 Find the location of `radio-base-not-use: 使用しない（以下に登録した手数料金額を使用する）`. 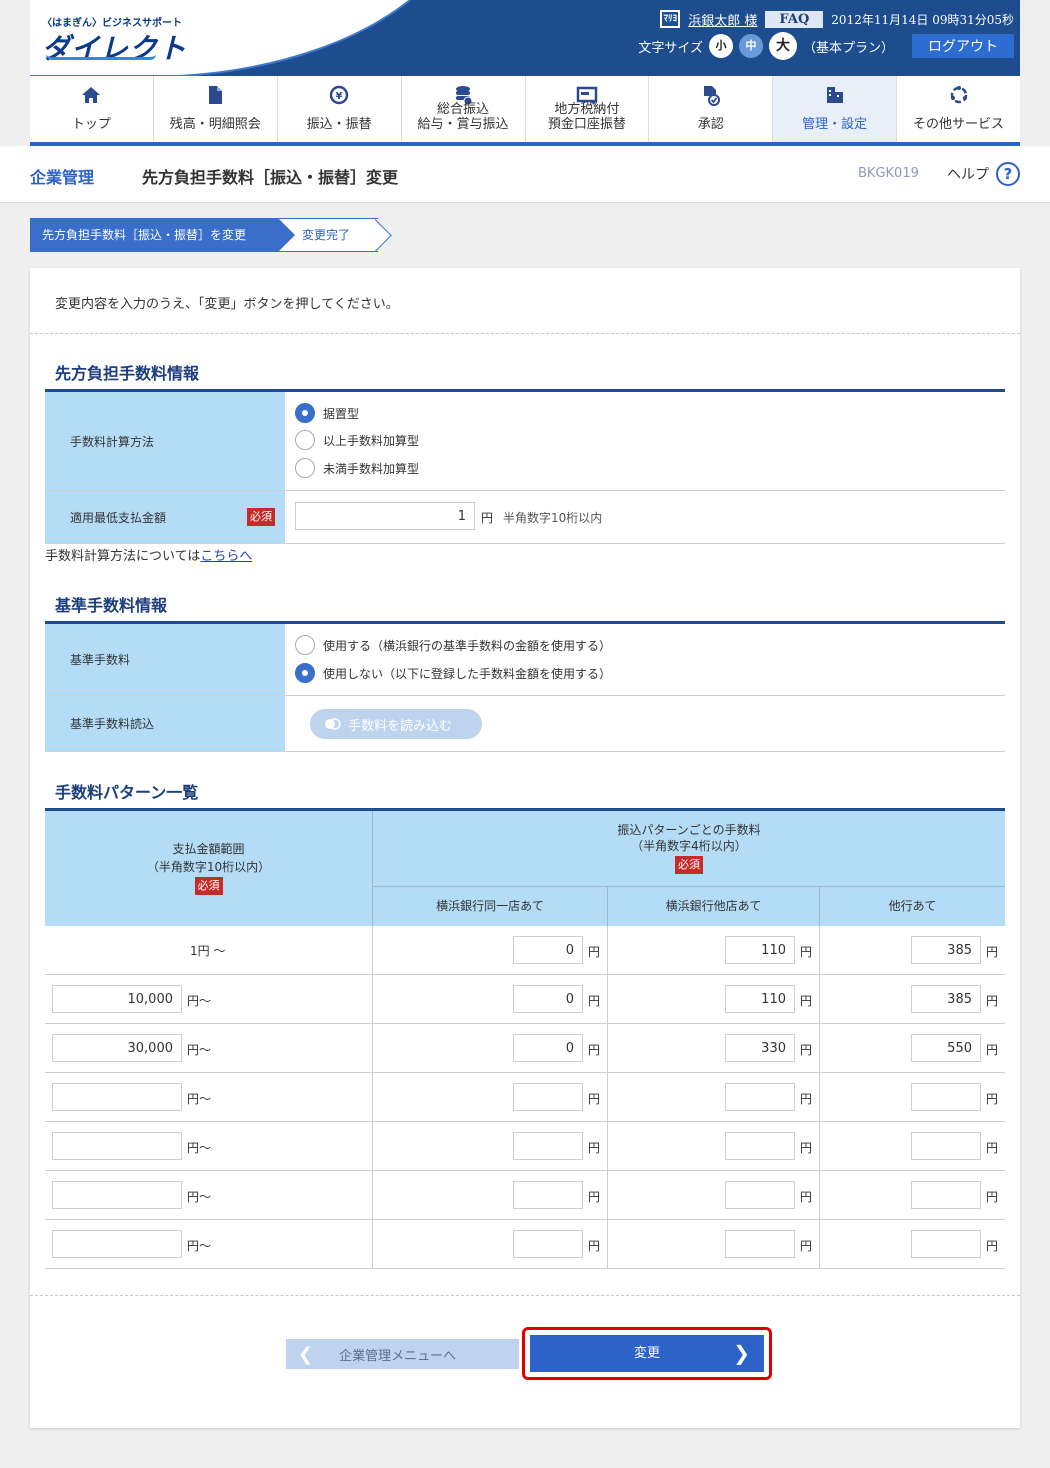

radio-base-not-use: 使用しない（以下に登録した手数料金額を使用する） is located at coordinates (453, 673).